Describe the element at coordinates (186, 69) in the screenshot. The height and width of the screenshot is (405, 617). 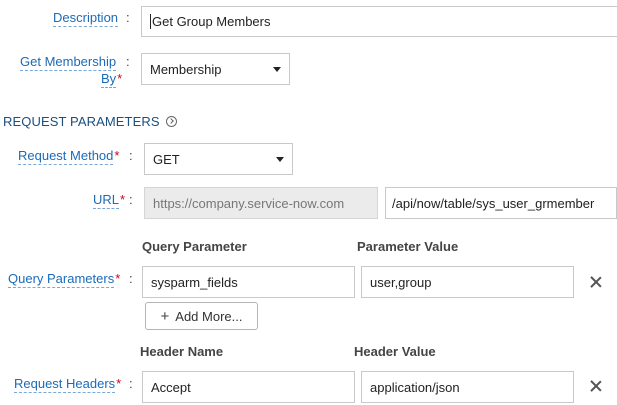
I see `membership-select-value: Membership` at that location.